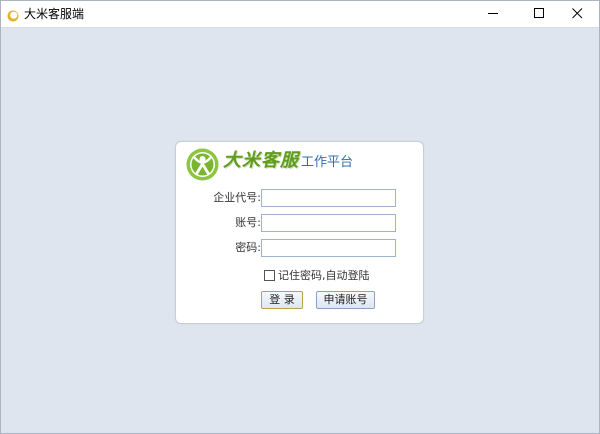 The width and height of the screenshot is (600, 434). I want to click on title-bar: 大米客服端, so click(300, 14).